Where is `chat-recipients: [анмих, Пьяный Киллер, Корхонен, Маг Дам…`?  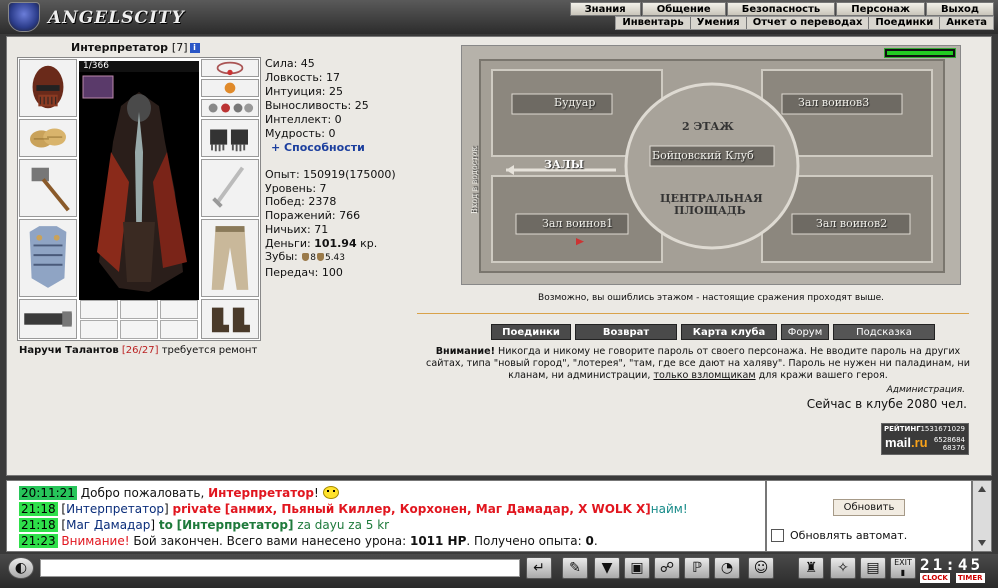
chat-recipients: [анмих, Пьяный Киллер, Корхонен, Маг Дам… is located at coordinates (438, 509).